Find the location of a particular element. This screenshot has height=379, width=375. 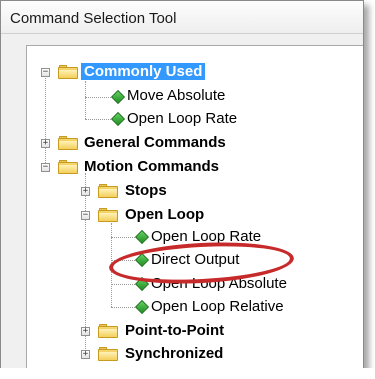

tree-node-move-absolute: Move Absolute is located at coordinates (176, 95).